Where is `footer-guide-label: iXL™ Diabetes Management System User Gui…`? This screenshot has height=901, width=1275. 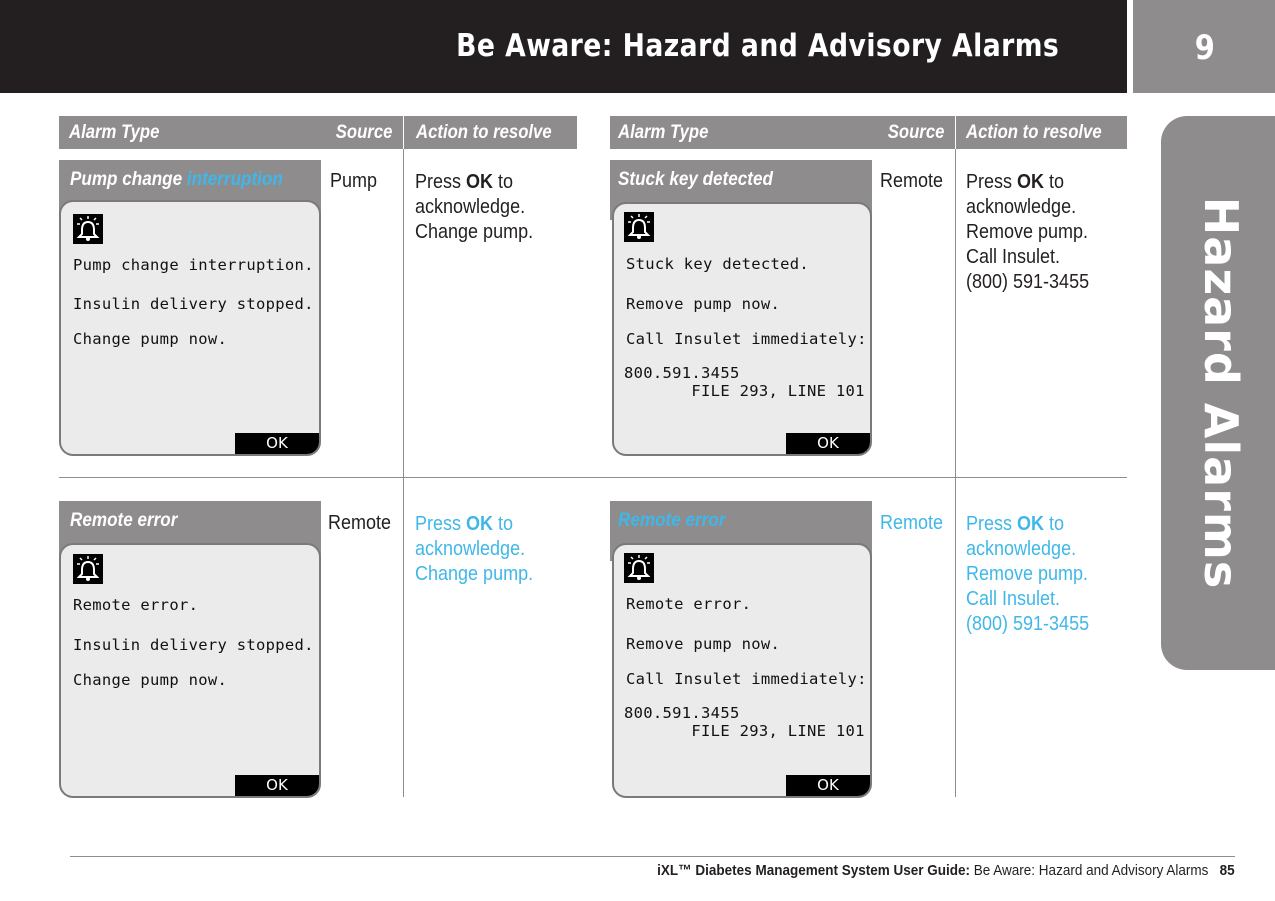
footer-guide-label: iXL™ Diabetes Management System User Gui… is located at coordinates (814, 870).